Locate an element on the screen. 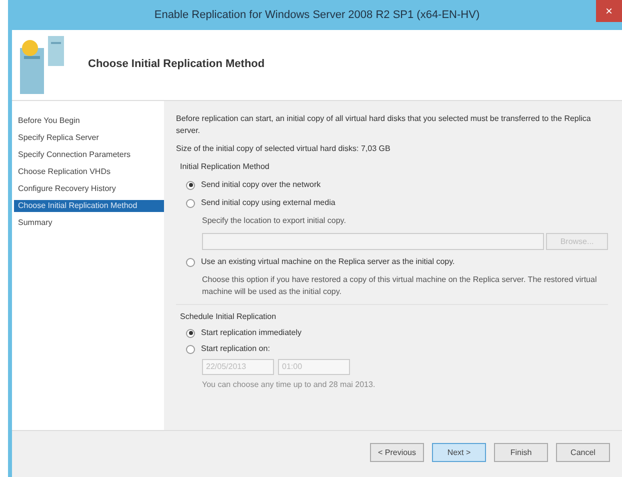 This screenshot has height=477, width=622. sidebar-item: Specify Connection Parameters is located at coordinates (89, 155).